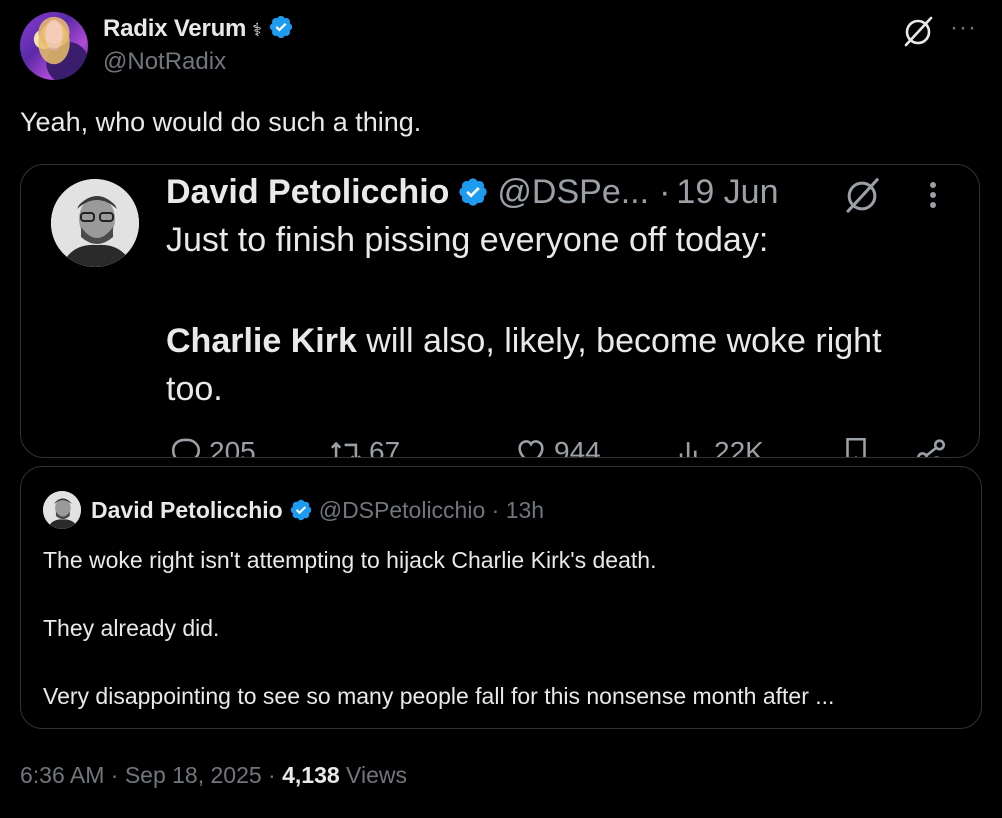  Describe the element at coordinates (261, 341) in the screenshot. I see `quoted-mention: Charlie Kirk` at that location.